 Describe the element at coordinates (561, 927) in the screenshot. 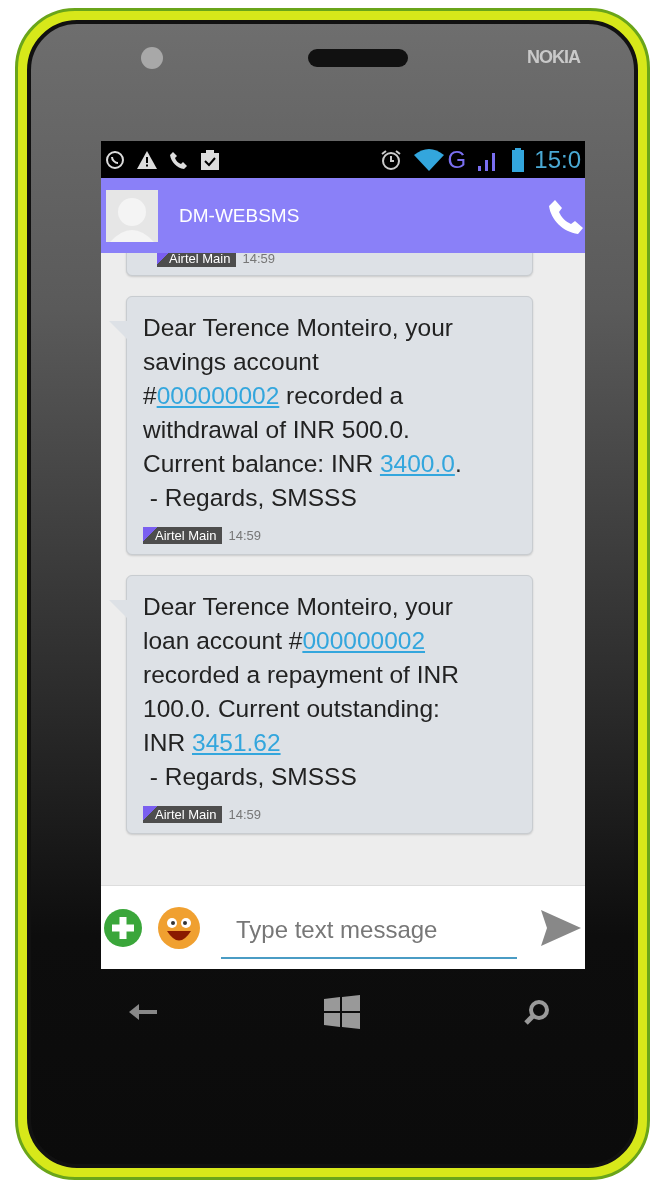

I see `send-icon` at that location.